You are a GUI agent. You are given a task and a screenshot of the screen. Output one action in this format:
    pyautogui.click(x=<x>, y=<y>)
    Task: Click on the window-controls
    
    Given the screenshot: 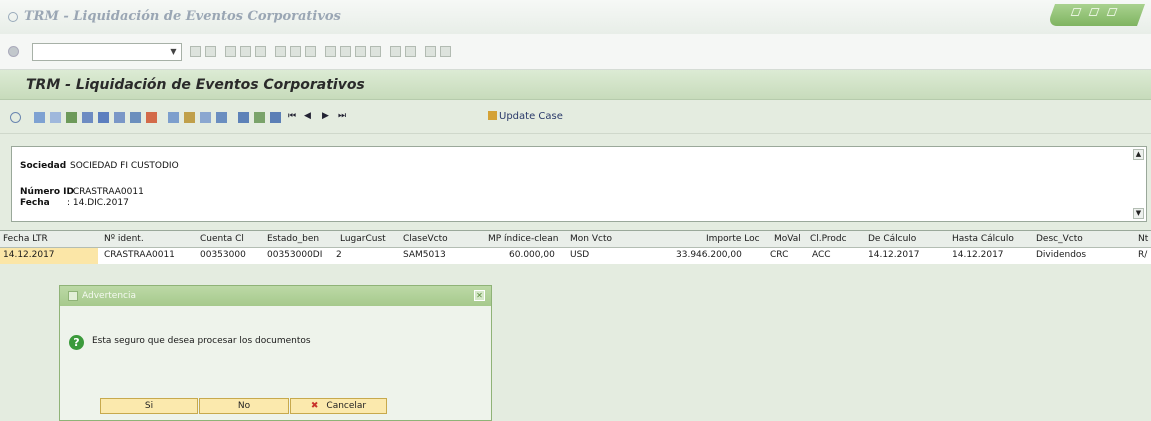 What is the action you would take?
    pyautogui.click(x=1096, y=15)
    